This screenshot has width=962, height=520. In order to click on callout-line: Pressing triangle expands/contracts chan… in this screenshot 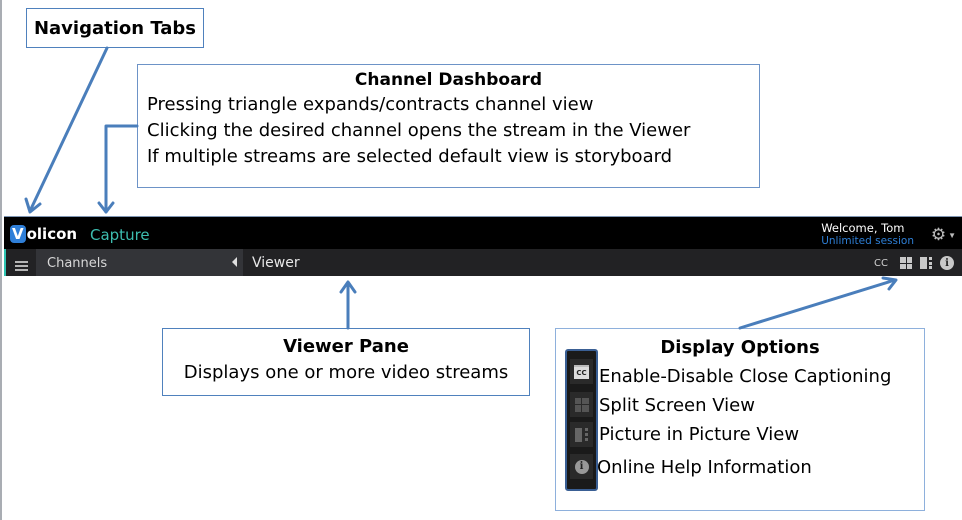, I will do `click(370, 104)`.